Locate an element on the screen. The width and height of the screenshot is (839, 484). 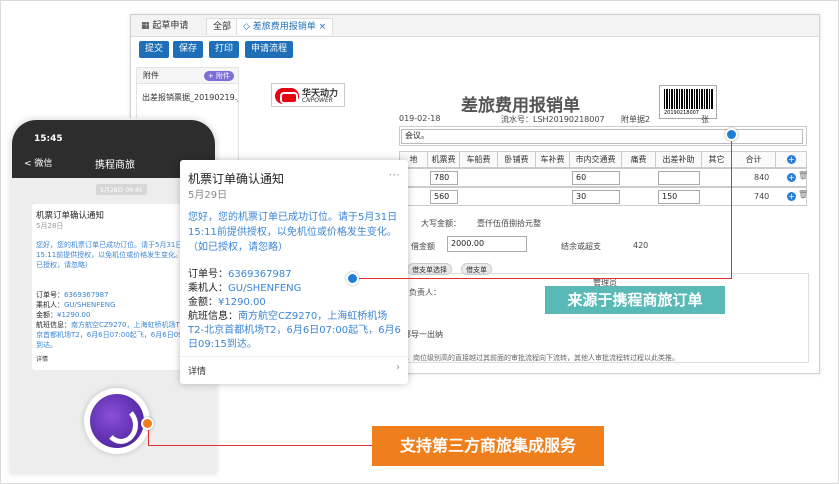
attachment-header: 附件 + 附件 is located at coordinates (187, 76).